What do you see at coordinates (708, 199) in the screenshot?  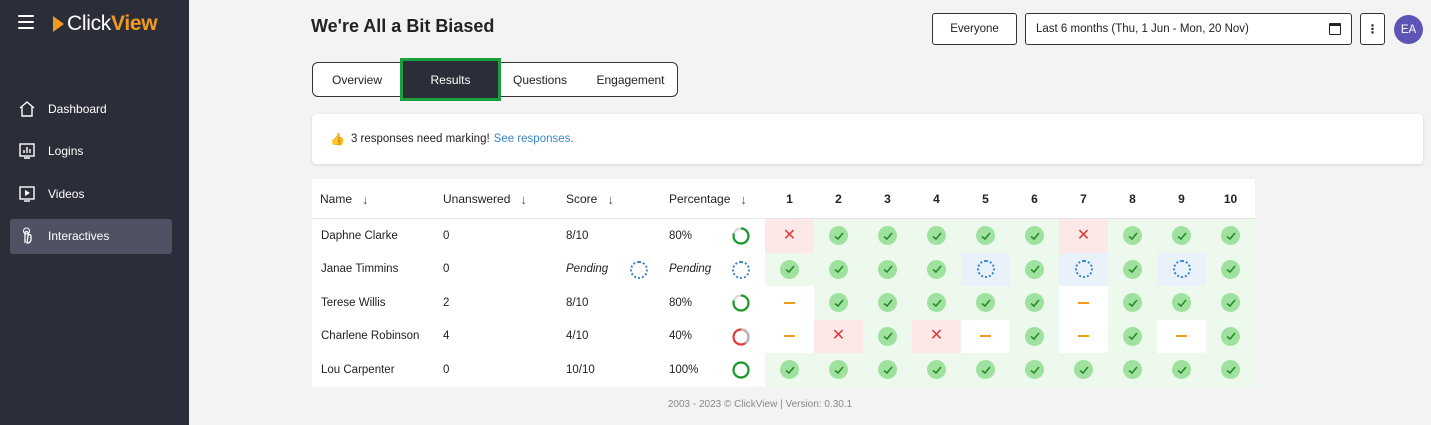 I see `column-header-percentage: Percentage ↓` at bounding box center [708, 199].